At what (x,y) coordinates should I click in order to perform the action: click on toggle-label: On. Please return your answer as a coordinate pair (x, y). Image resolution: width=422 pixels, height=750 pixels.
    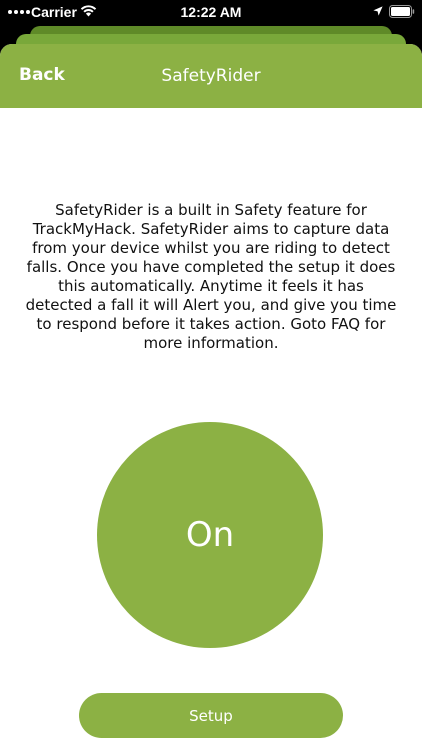
    Looking at the image, I should click on (210, 535).